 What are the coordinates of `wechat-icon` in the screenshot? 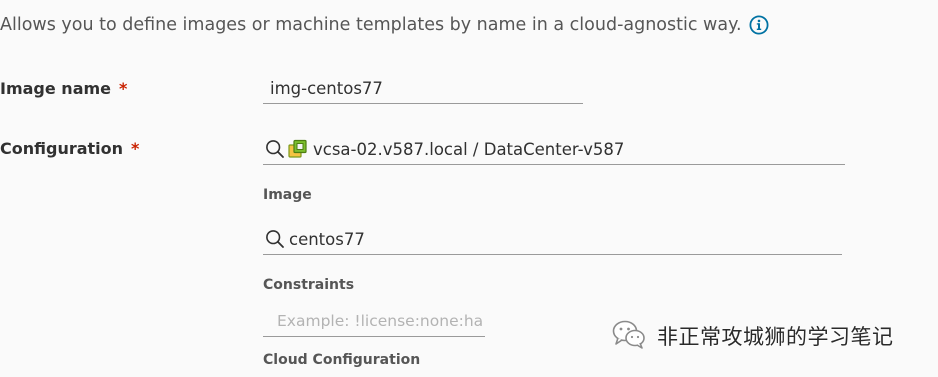 It's located at (629, 336).